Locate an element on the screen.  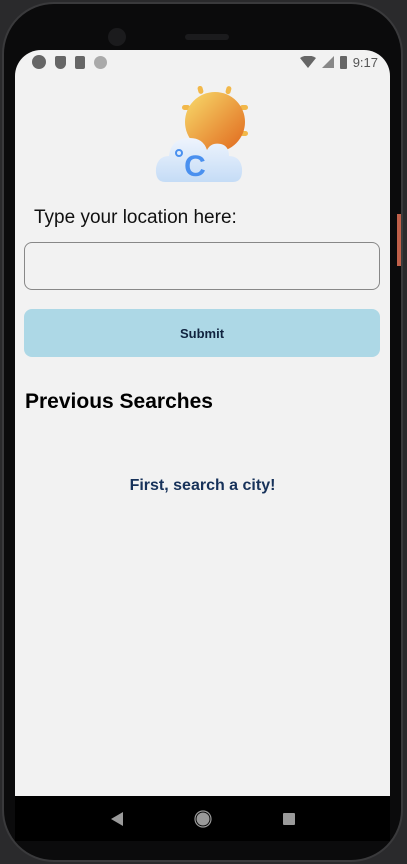
weather-logo-icon: C is located at coordinates (201, 134).